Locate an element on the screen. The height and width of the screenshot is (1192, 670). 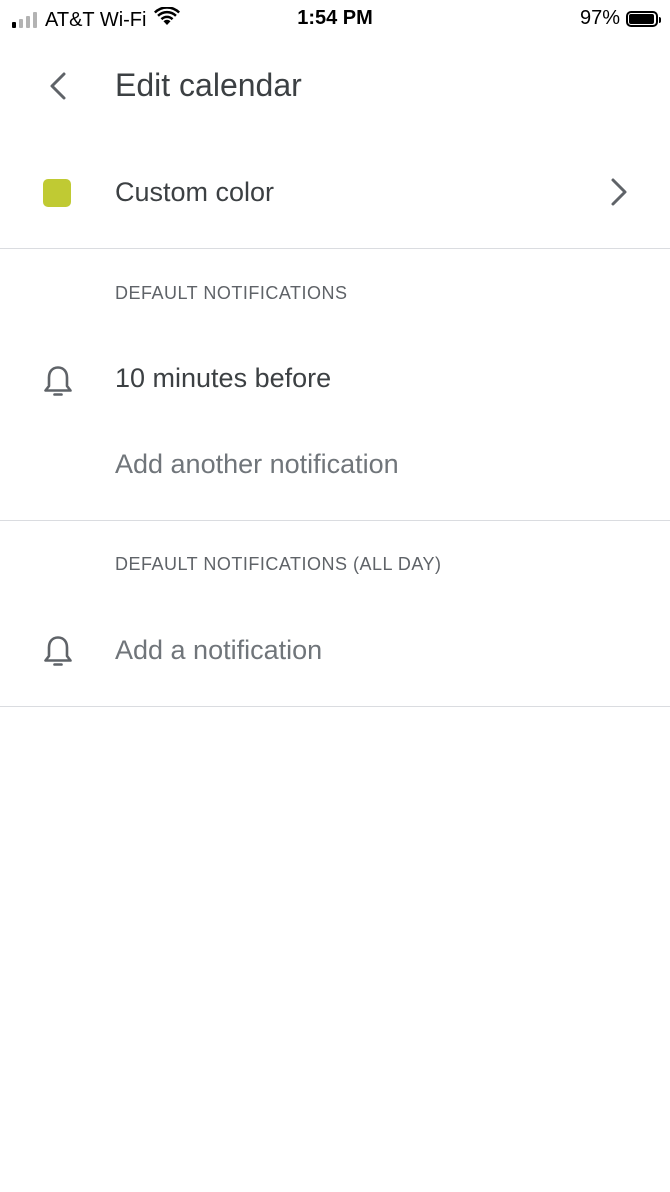
battery-percent: 97% is located at coordinates (599, 18).